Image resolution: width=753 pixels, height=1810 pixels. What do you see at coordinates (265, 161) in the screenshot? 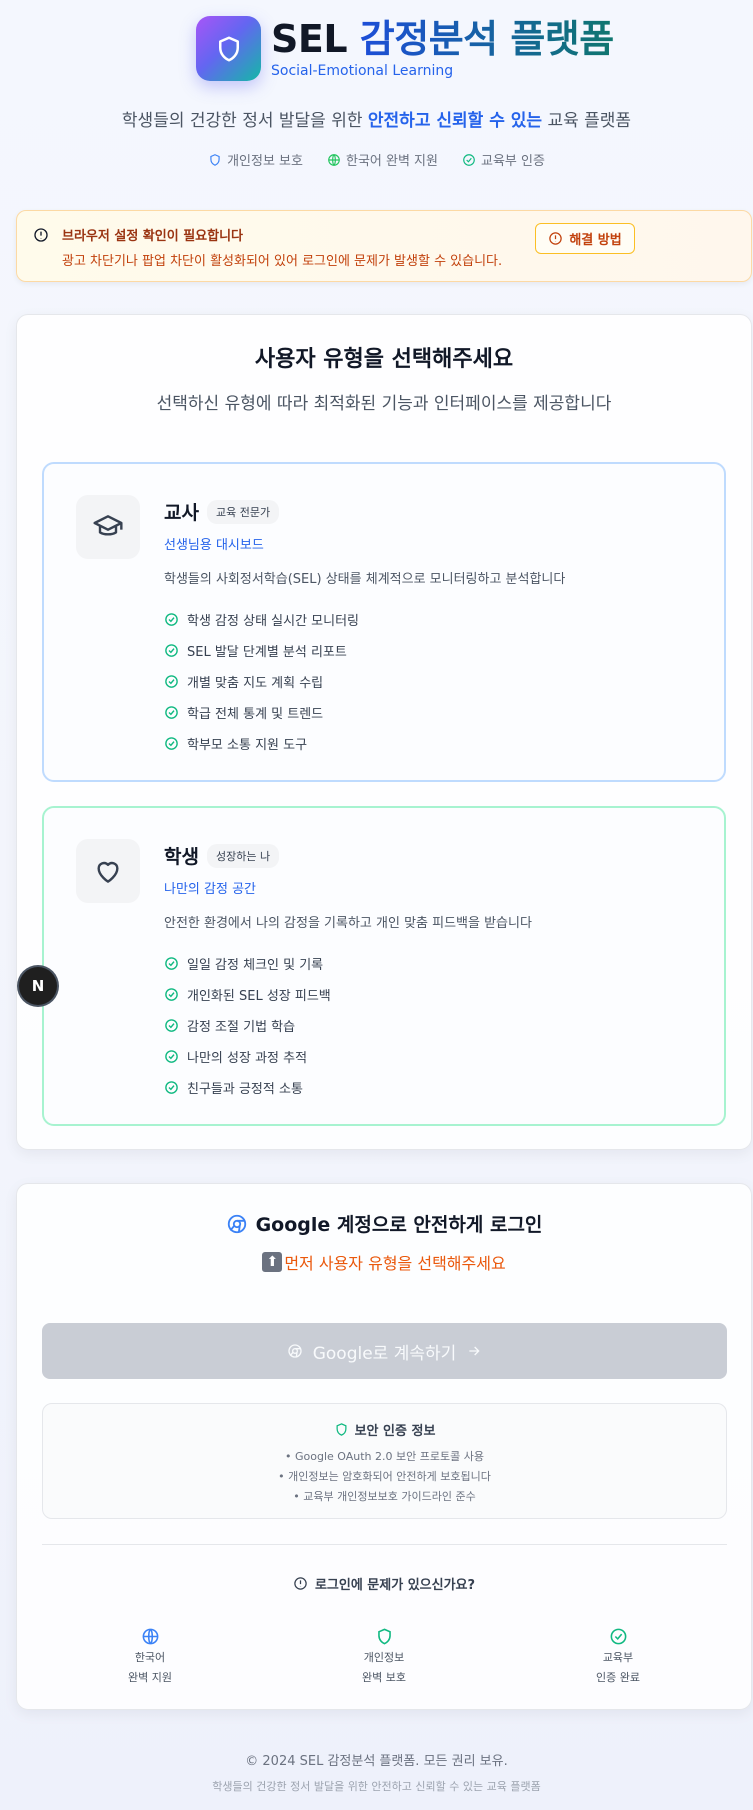
I see `badge-label: 개인정보 보호` at bounding box center [265, 161].